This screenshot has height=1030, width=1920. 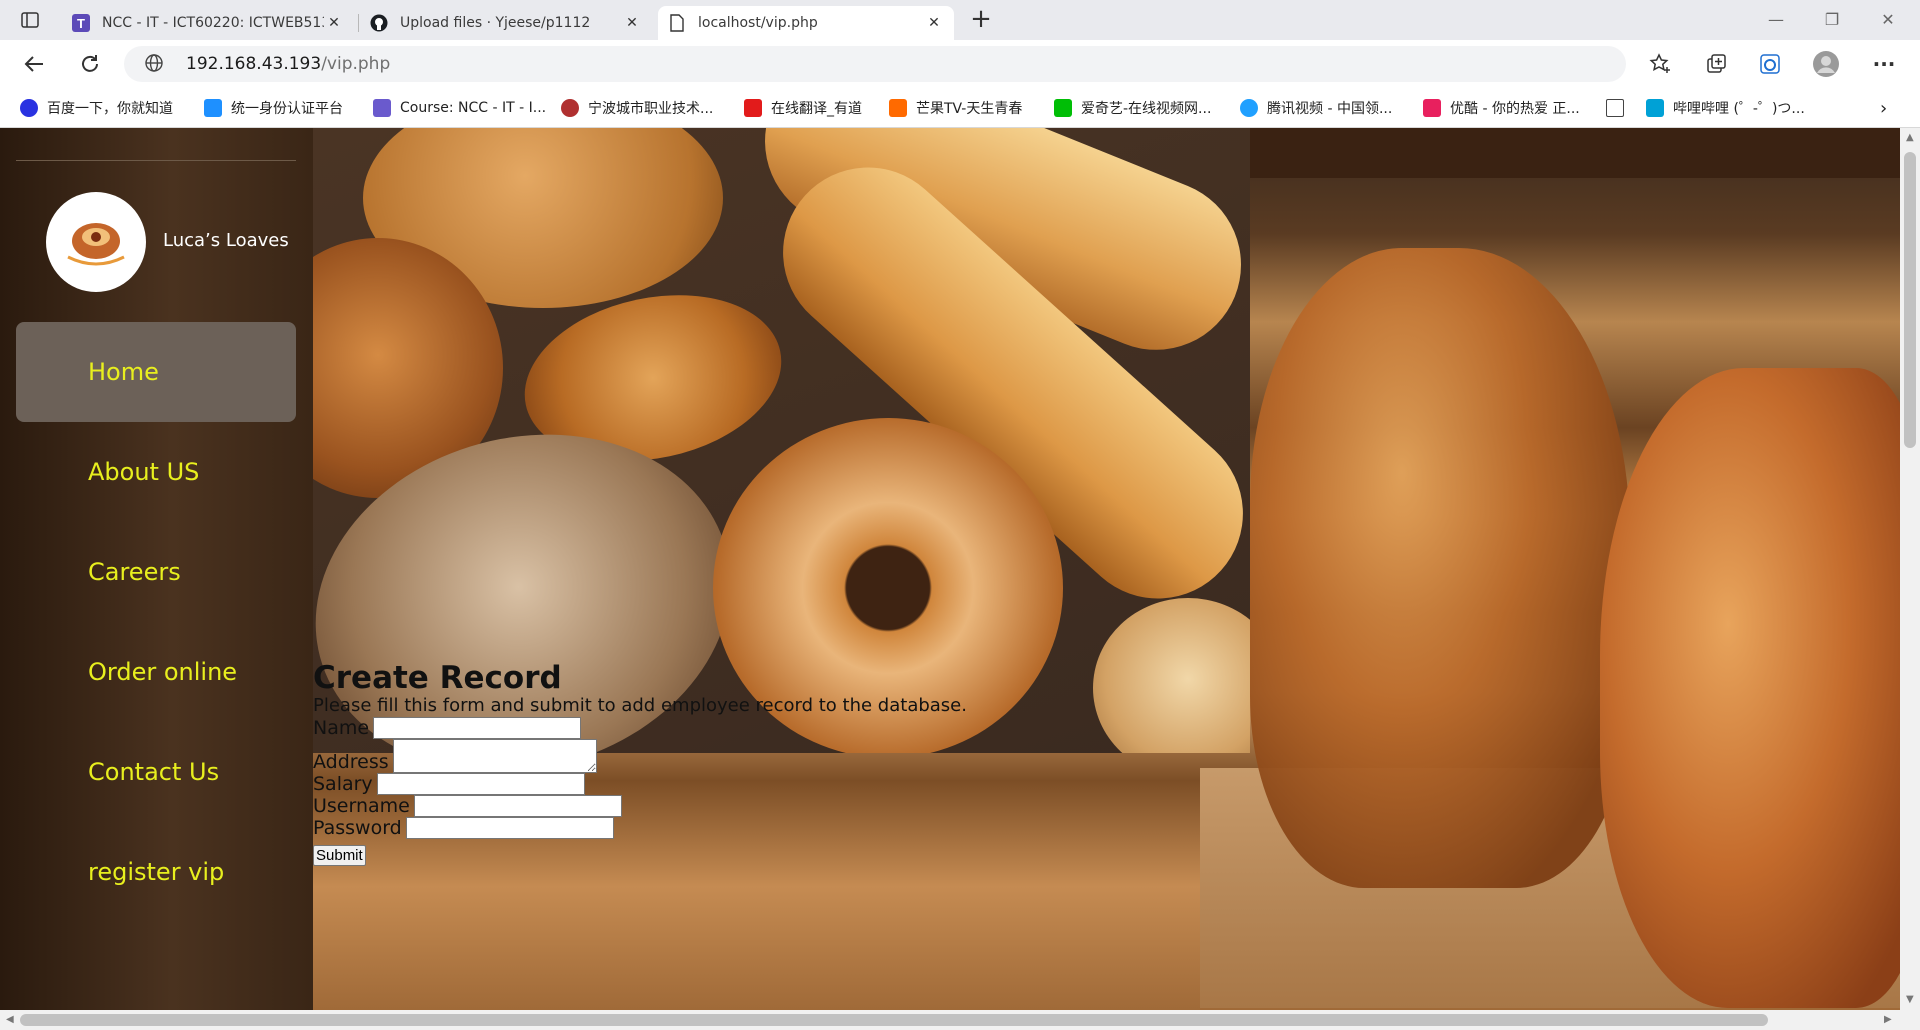 What do you see at coordinates (287, 109) in the screenshot?
I see `bookmark-label: 统一身份认证平台` at bounding box center [287, 109].